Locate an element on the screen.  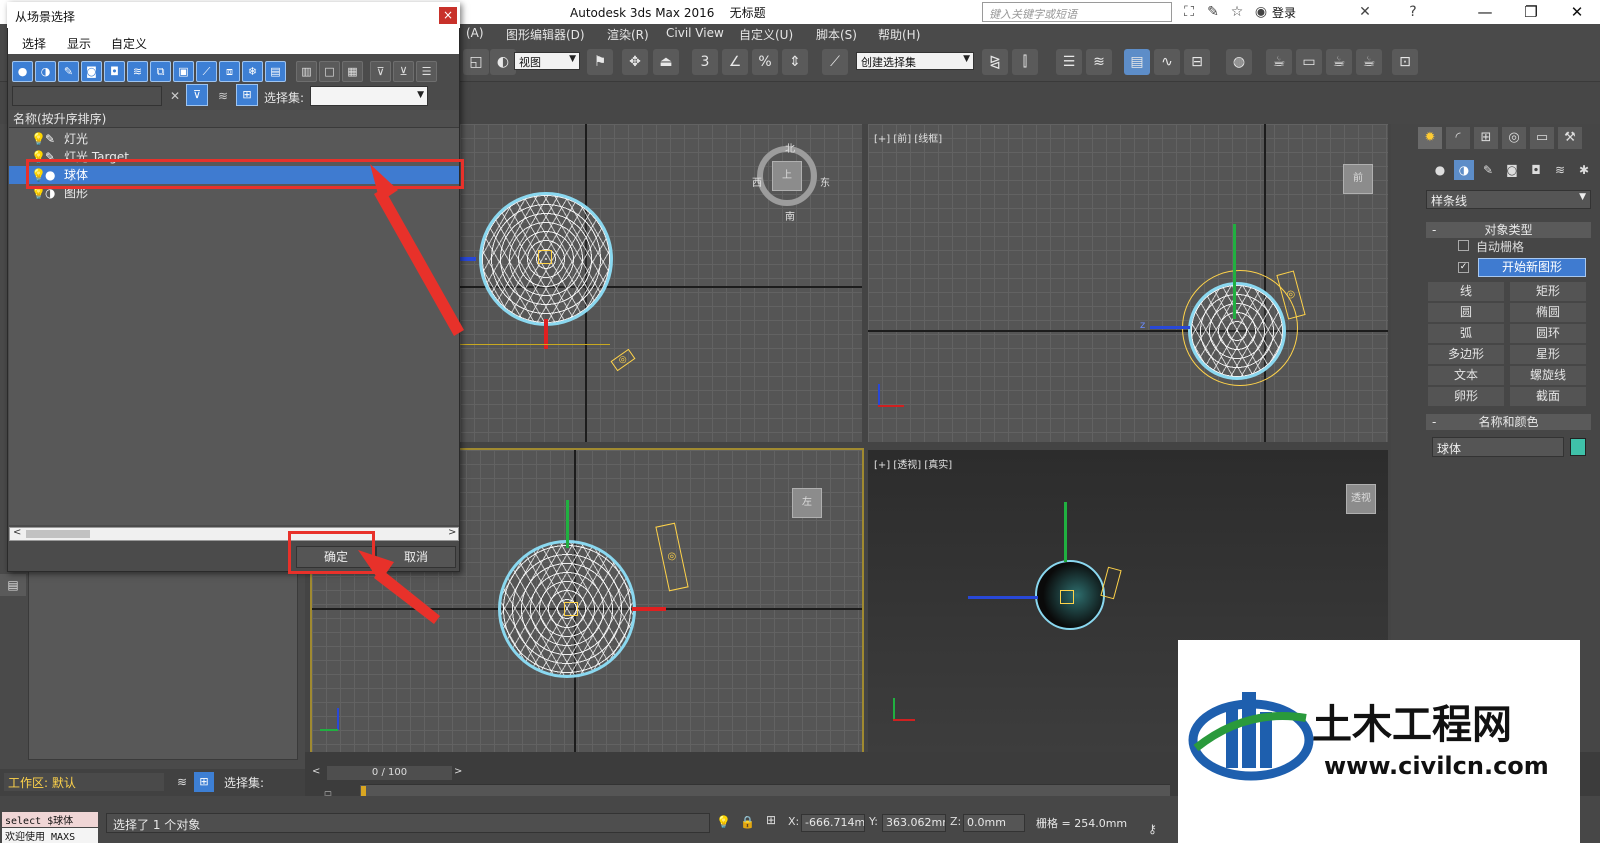
help-icon: ? is located at coordinates (1413, 12).